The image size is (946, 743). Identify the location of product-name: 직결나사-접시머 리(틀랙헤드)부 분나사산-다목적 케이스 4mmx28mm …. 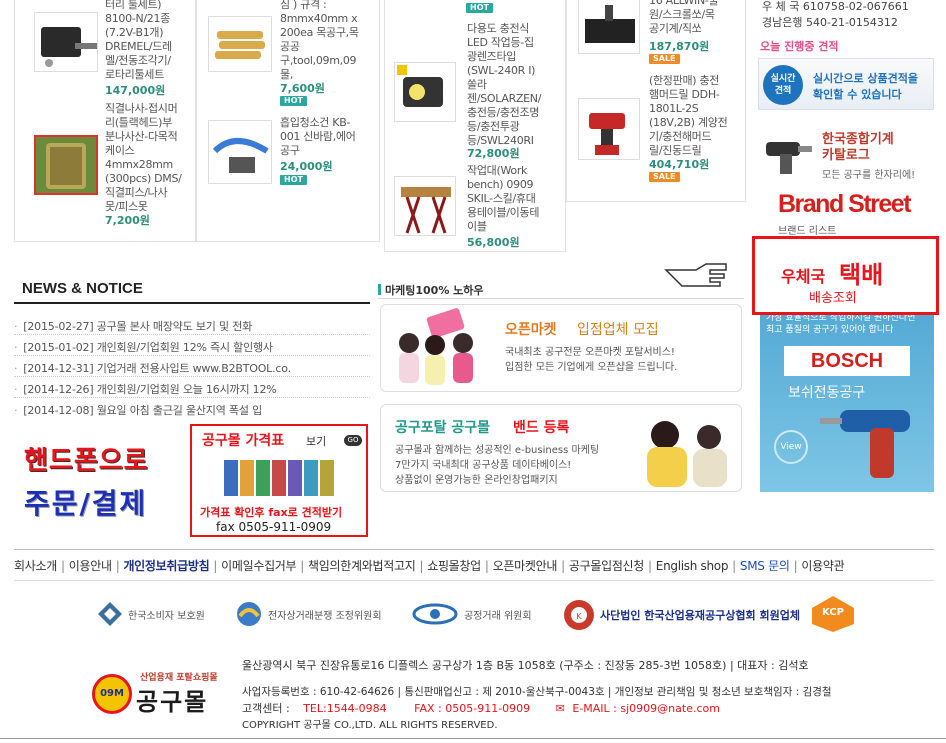
(143, 158).